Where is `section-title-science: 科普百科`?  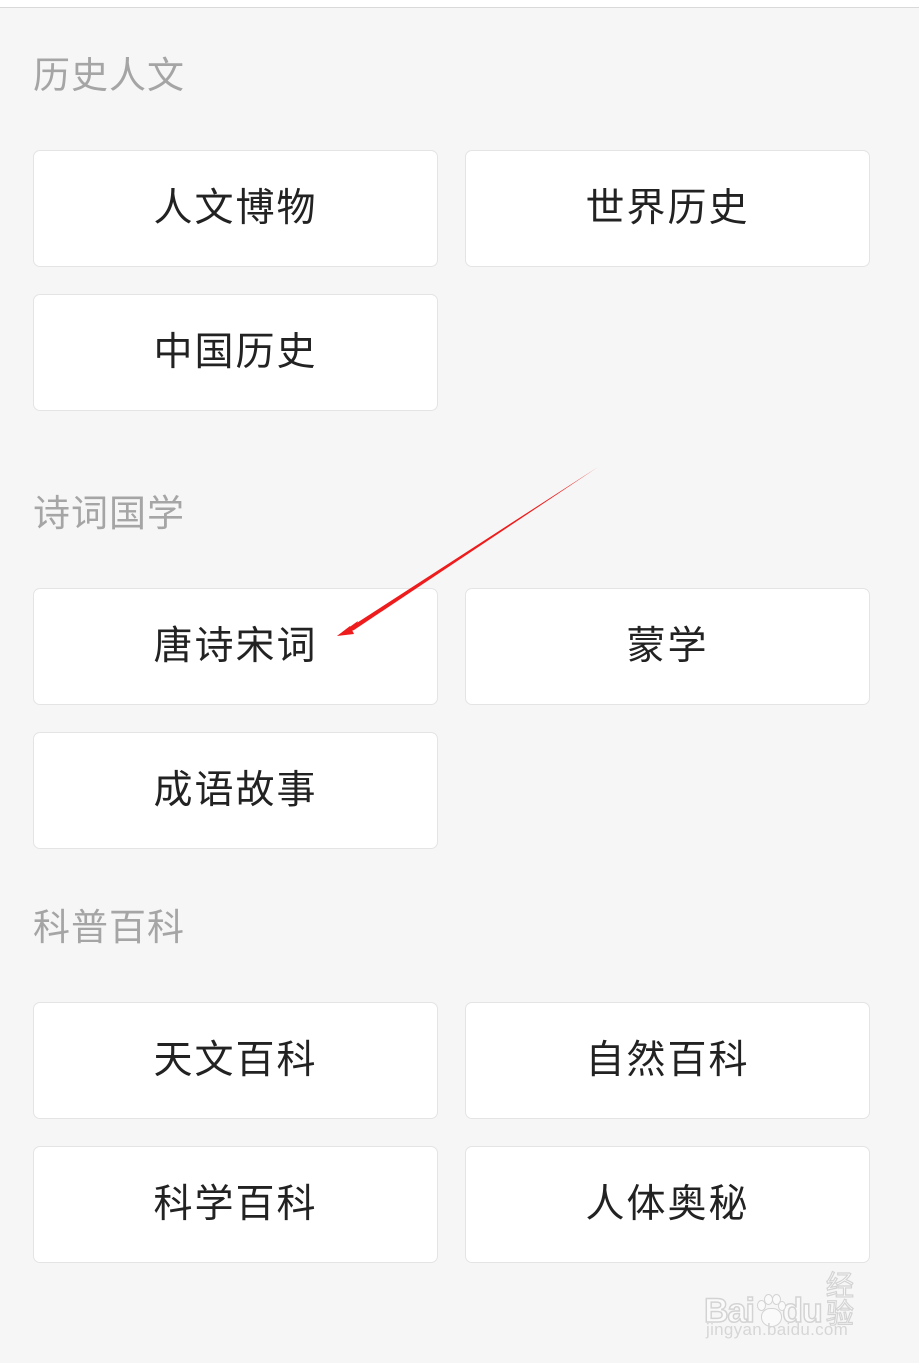 section-title-science: 科普百科 is located at coordinates (109, 927).